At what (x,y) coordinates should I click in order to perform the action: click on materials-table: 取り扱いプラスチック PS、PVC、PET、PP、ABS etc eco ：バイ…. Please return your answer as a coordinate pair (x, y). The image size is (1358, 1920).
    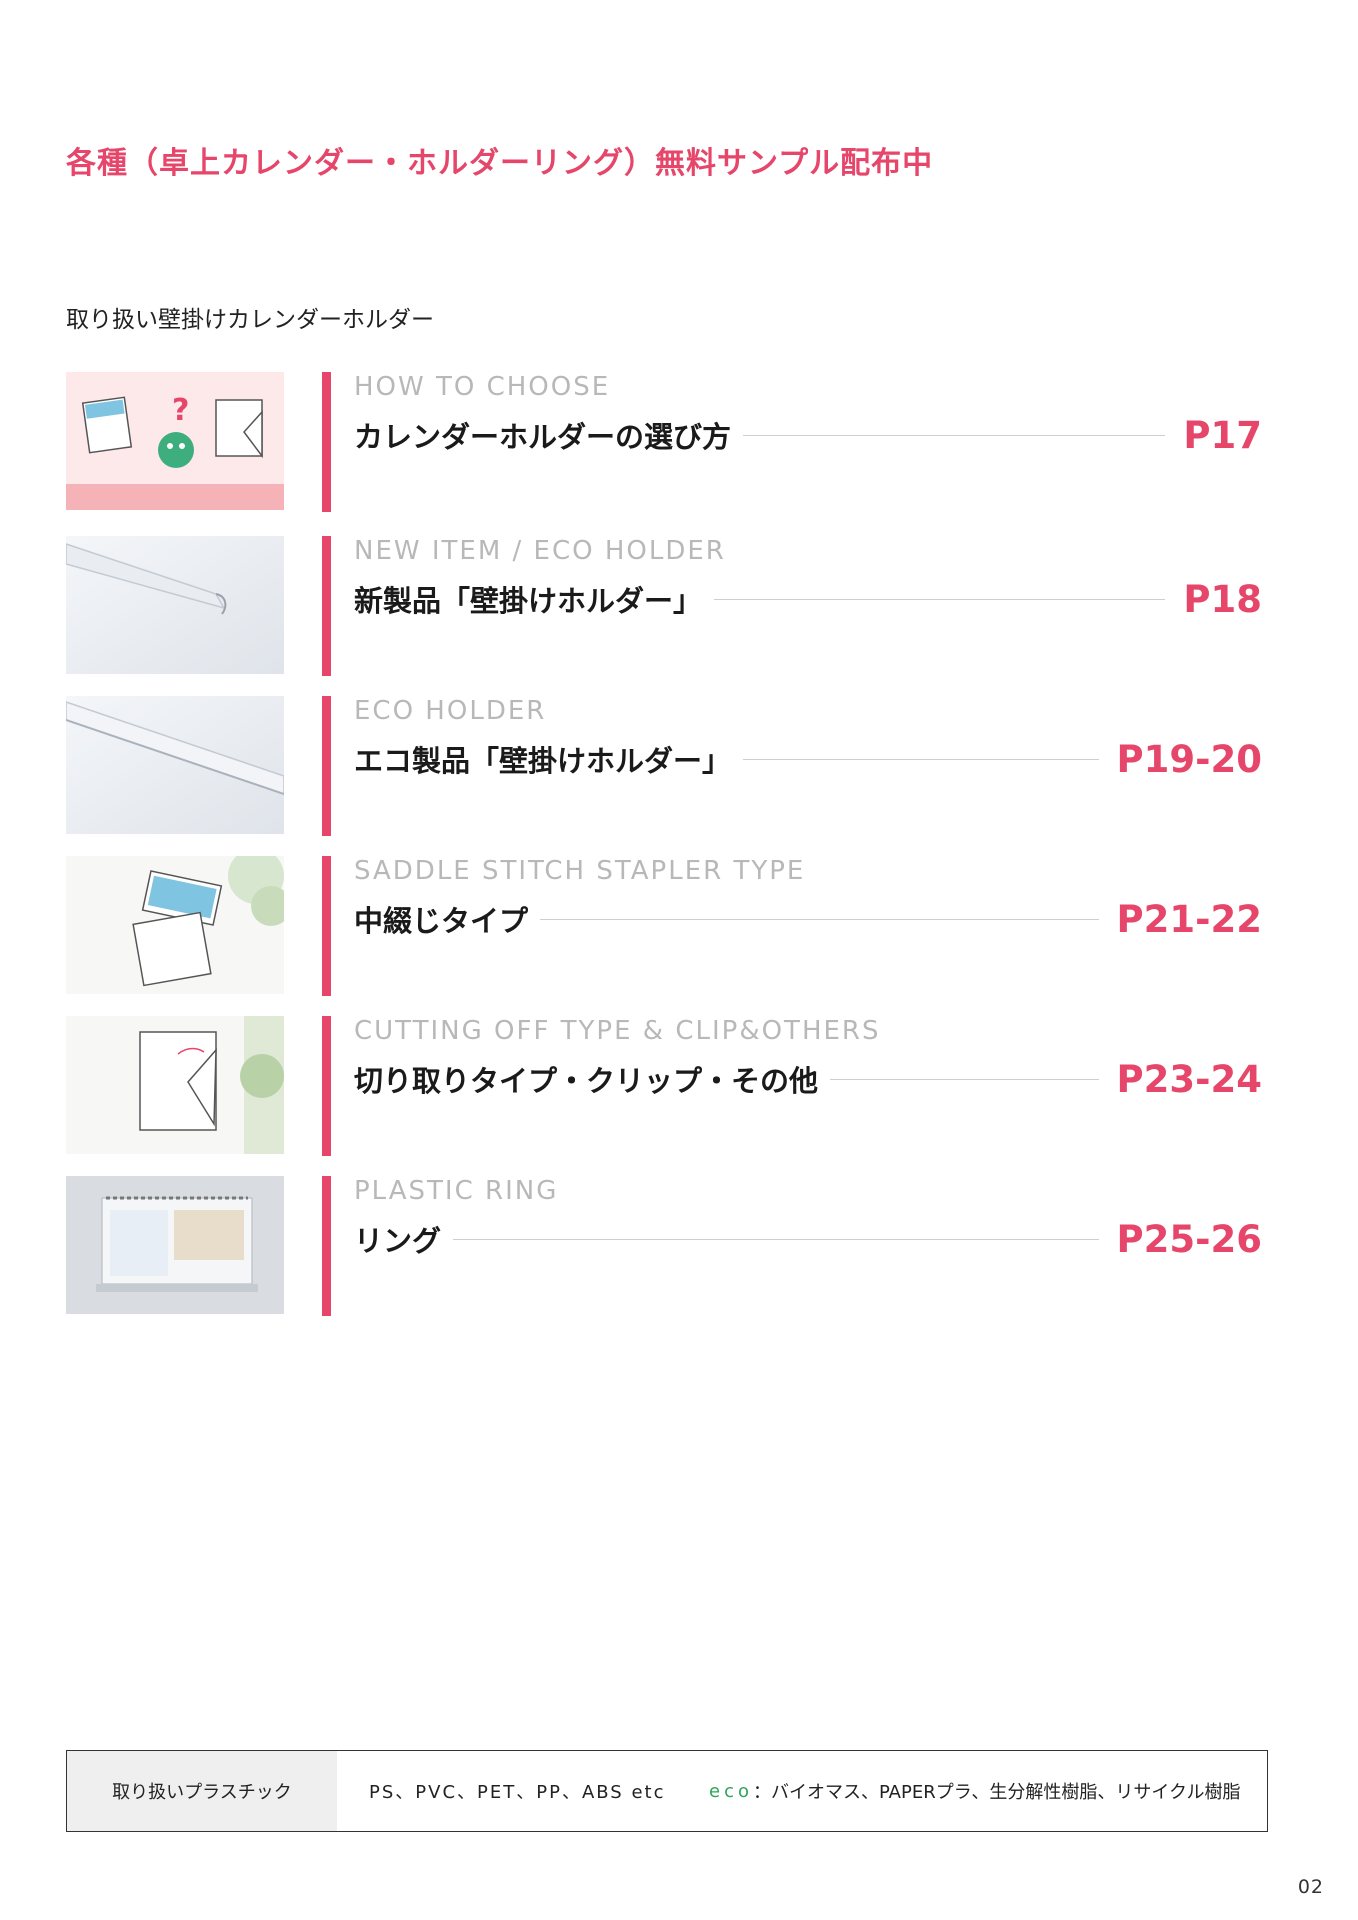
    Looking at the image, I should click on (667, 1791).